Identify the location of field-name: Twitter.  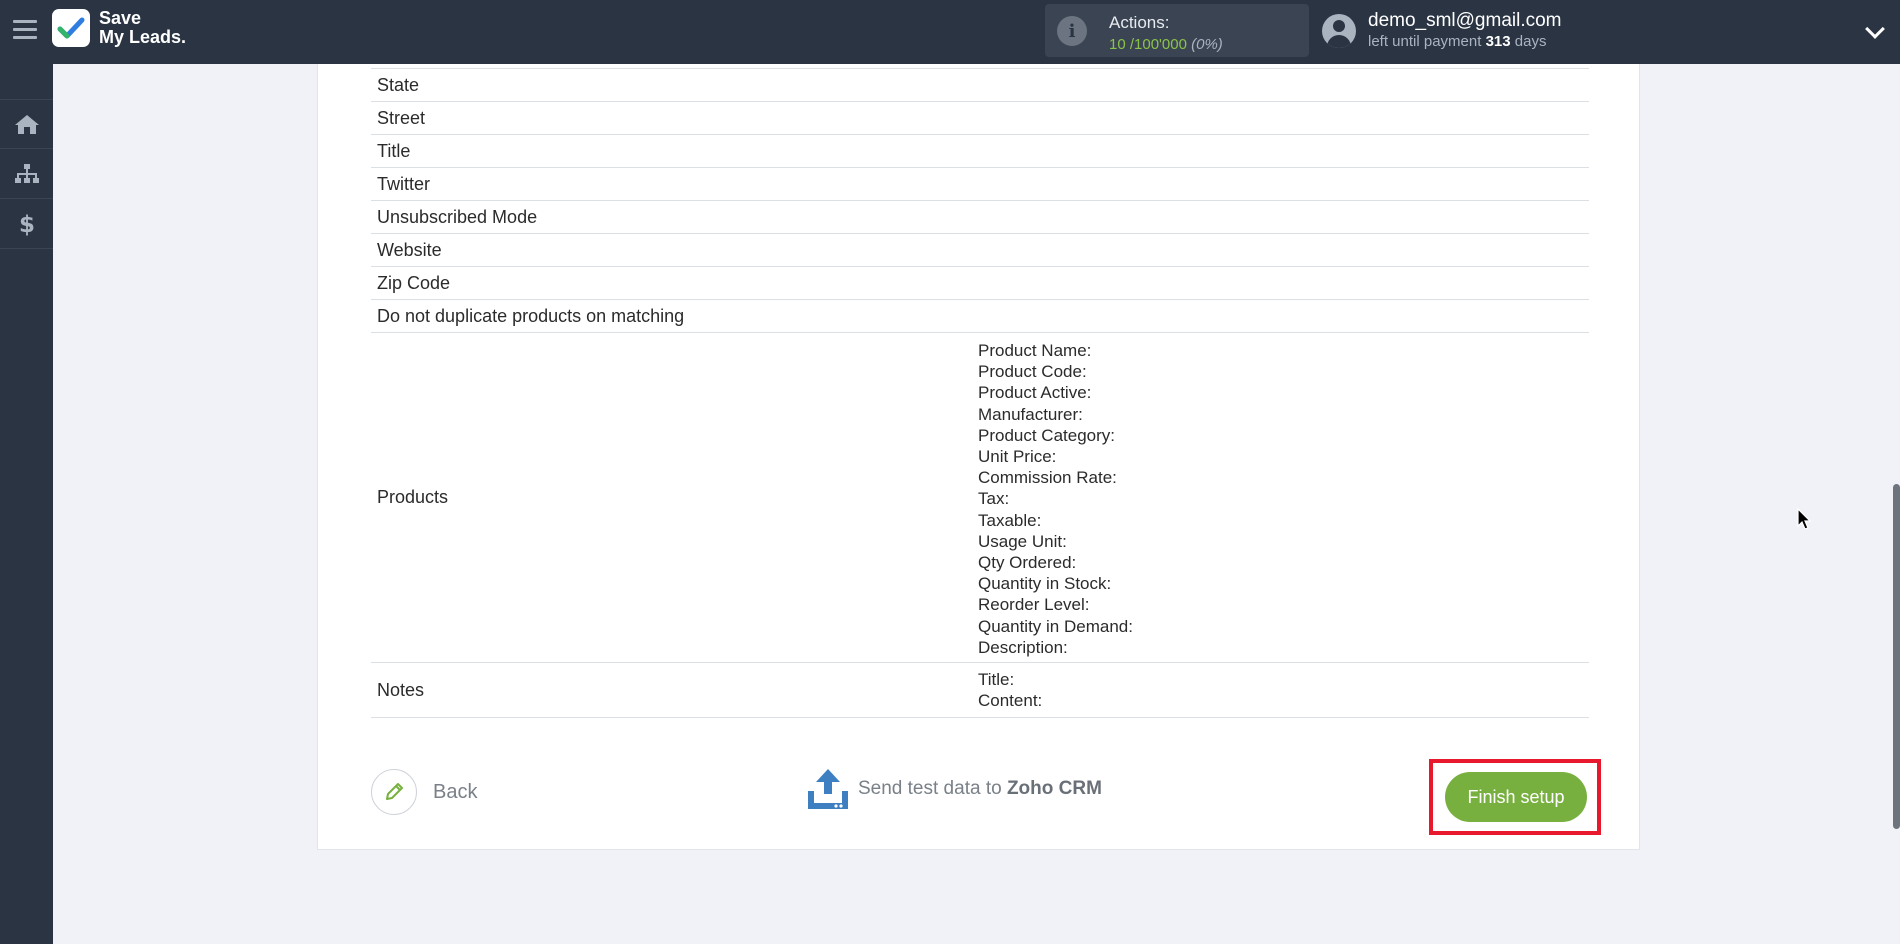
(404, 183).